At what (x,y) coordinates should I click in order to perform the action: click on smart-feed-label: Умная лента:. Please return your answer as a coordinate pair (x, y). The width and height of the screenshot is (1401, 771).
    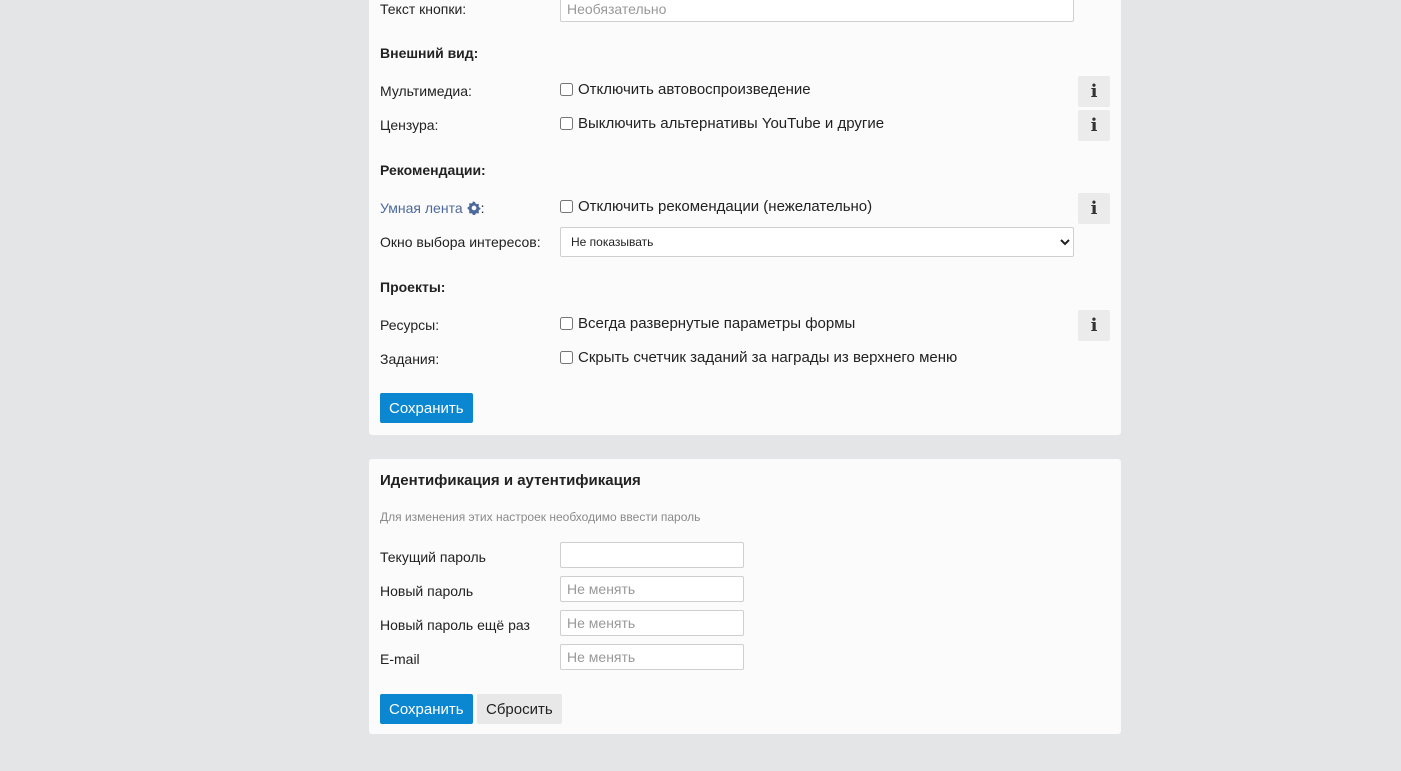
    Looking at the image, I should click on (432, 208).